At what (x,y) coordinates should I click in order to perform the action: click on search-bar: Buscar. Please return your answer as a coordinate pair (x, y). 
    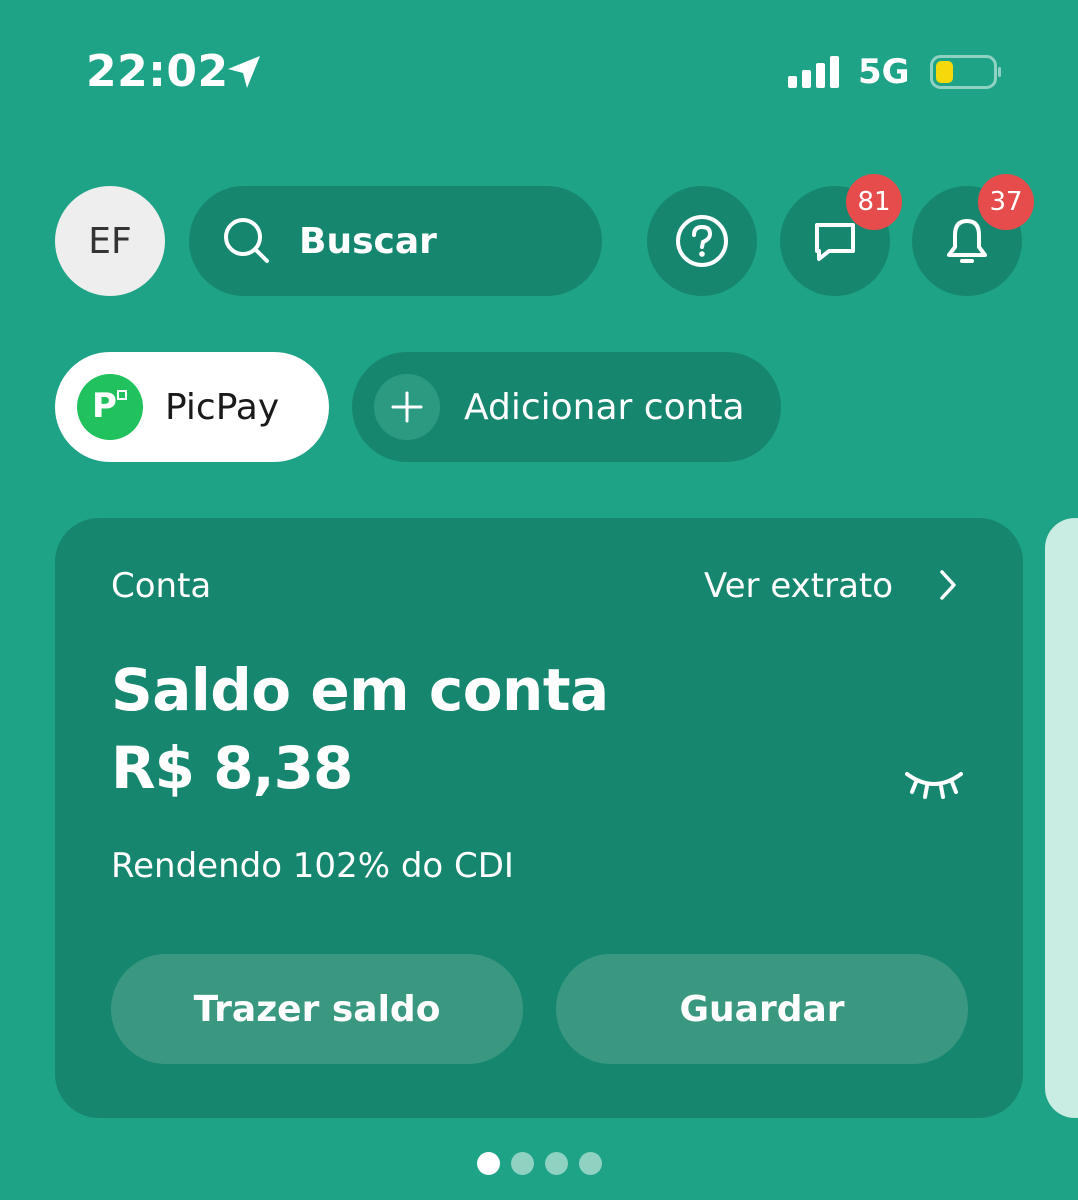
    Looking at the image, I should click on (395, 241).